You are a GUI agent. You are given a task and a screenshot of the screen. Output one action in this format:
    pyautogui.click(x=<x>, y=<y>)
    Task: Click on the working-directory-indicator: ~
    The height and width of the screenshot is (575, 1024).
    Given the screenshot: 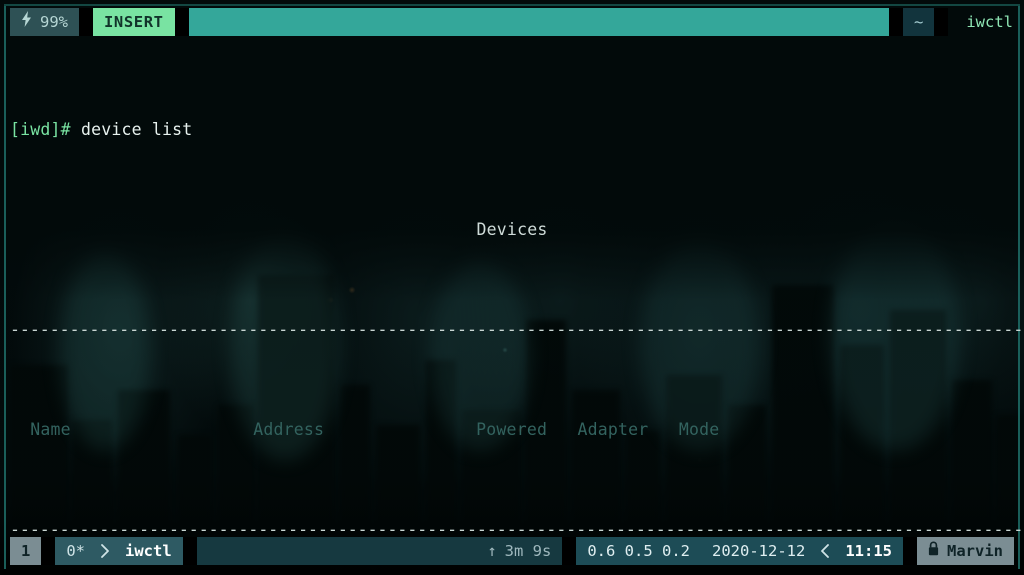 What is the action you would take?
    pyautogui.click(x=918, y=22)
    